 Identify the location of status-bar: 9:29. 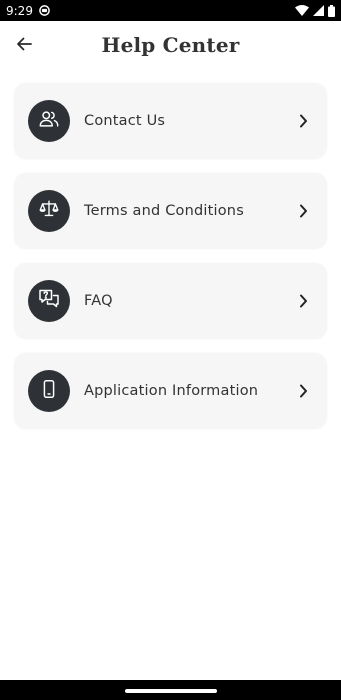
(170, 10).